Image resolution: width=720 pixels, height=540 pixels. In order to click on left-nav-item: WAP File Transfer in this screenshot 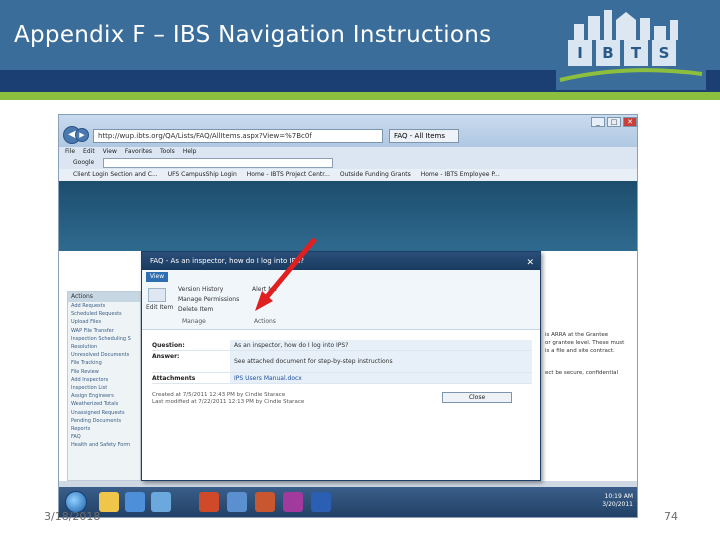, I will do `click(104, 331)`.